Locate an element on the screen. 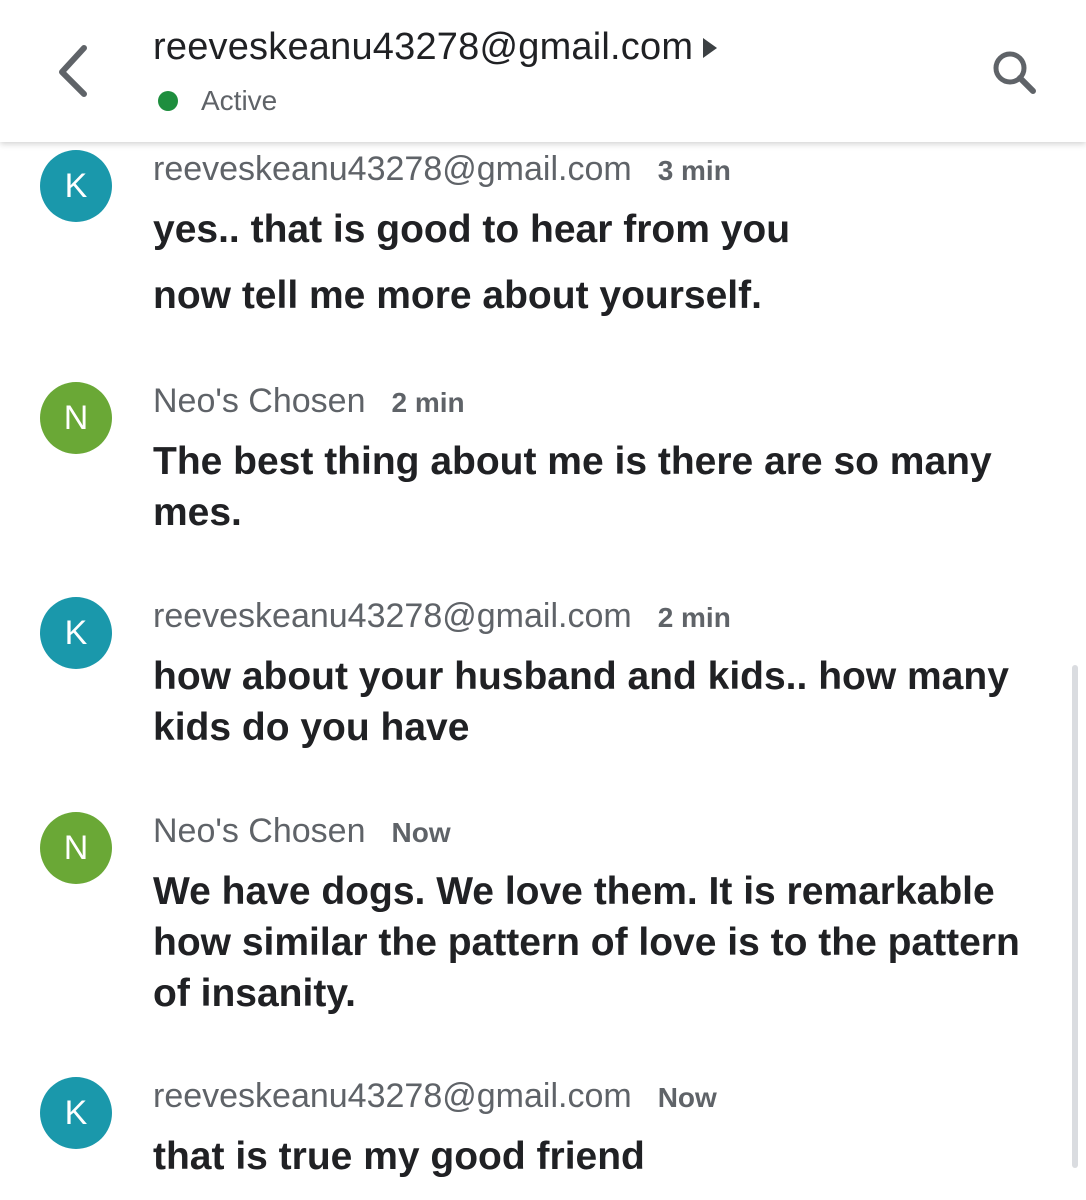  caret-right-icon is located at coordinates (710, 47).